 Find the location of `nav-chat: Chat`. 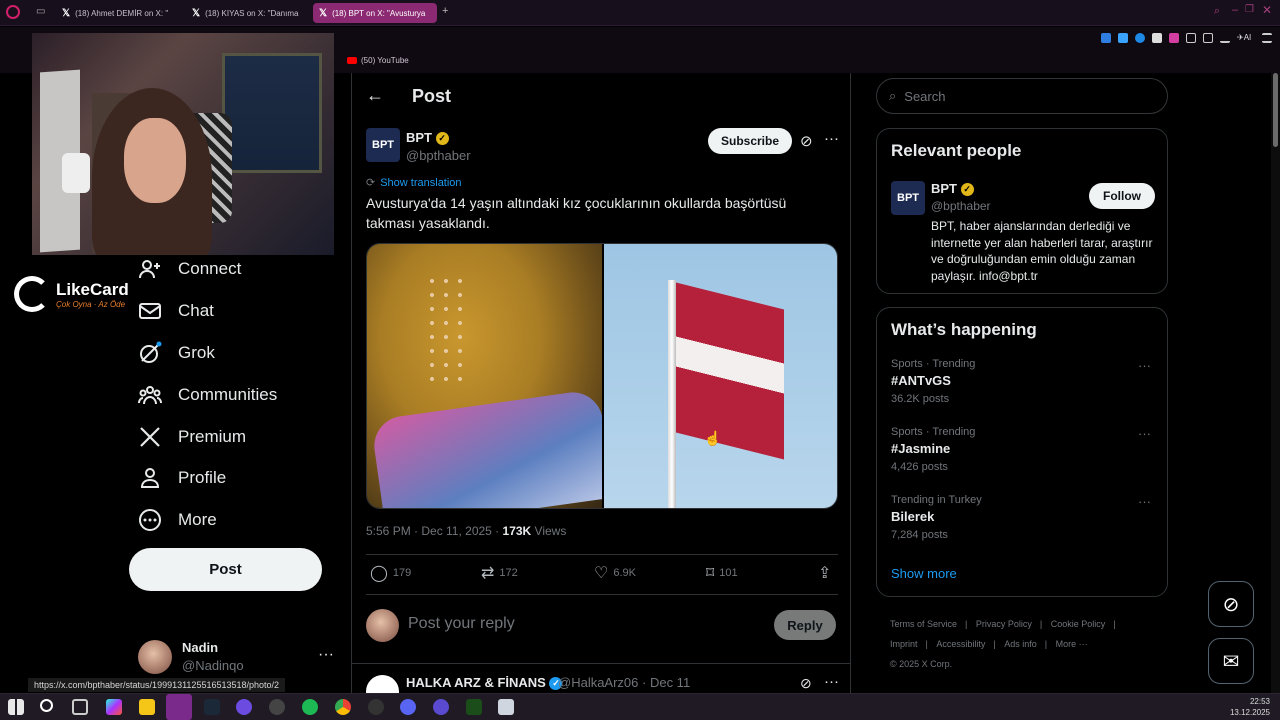

nav-chat: Chat is located at coordinates (176, 311).